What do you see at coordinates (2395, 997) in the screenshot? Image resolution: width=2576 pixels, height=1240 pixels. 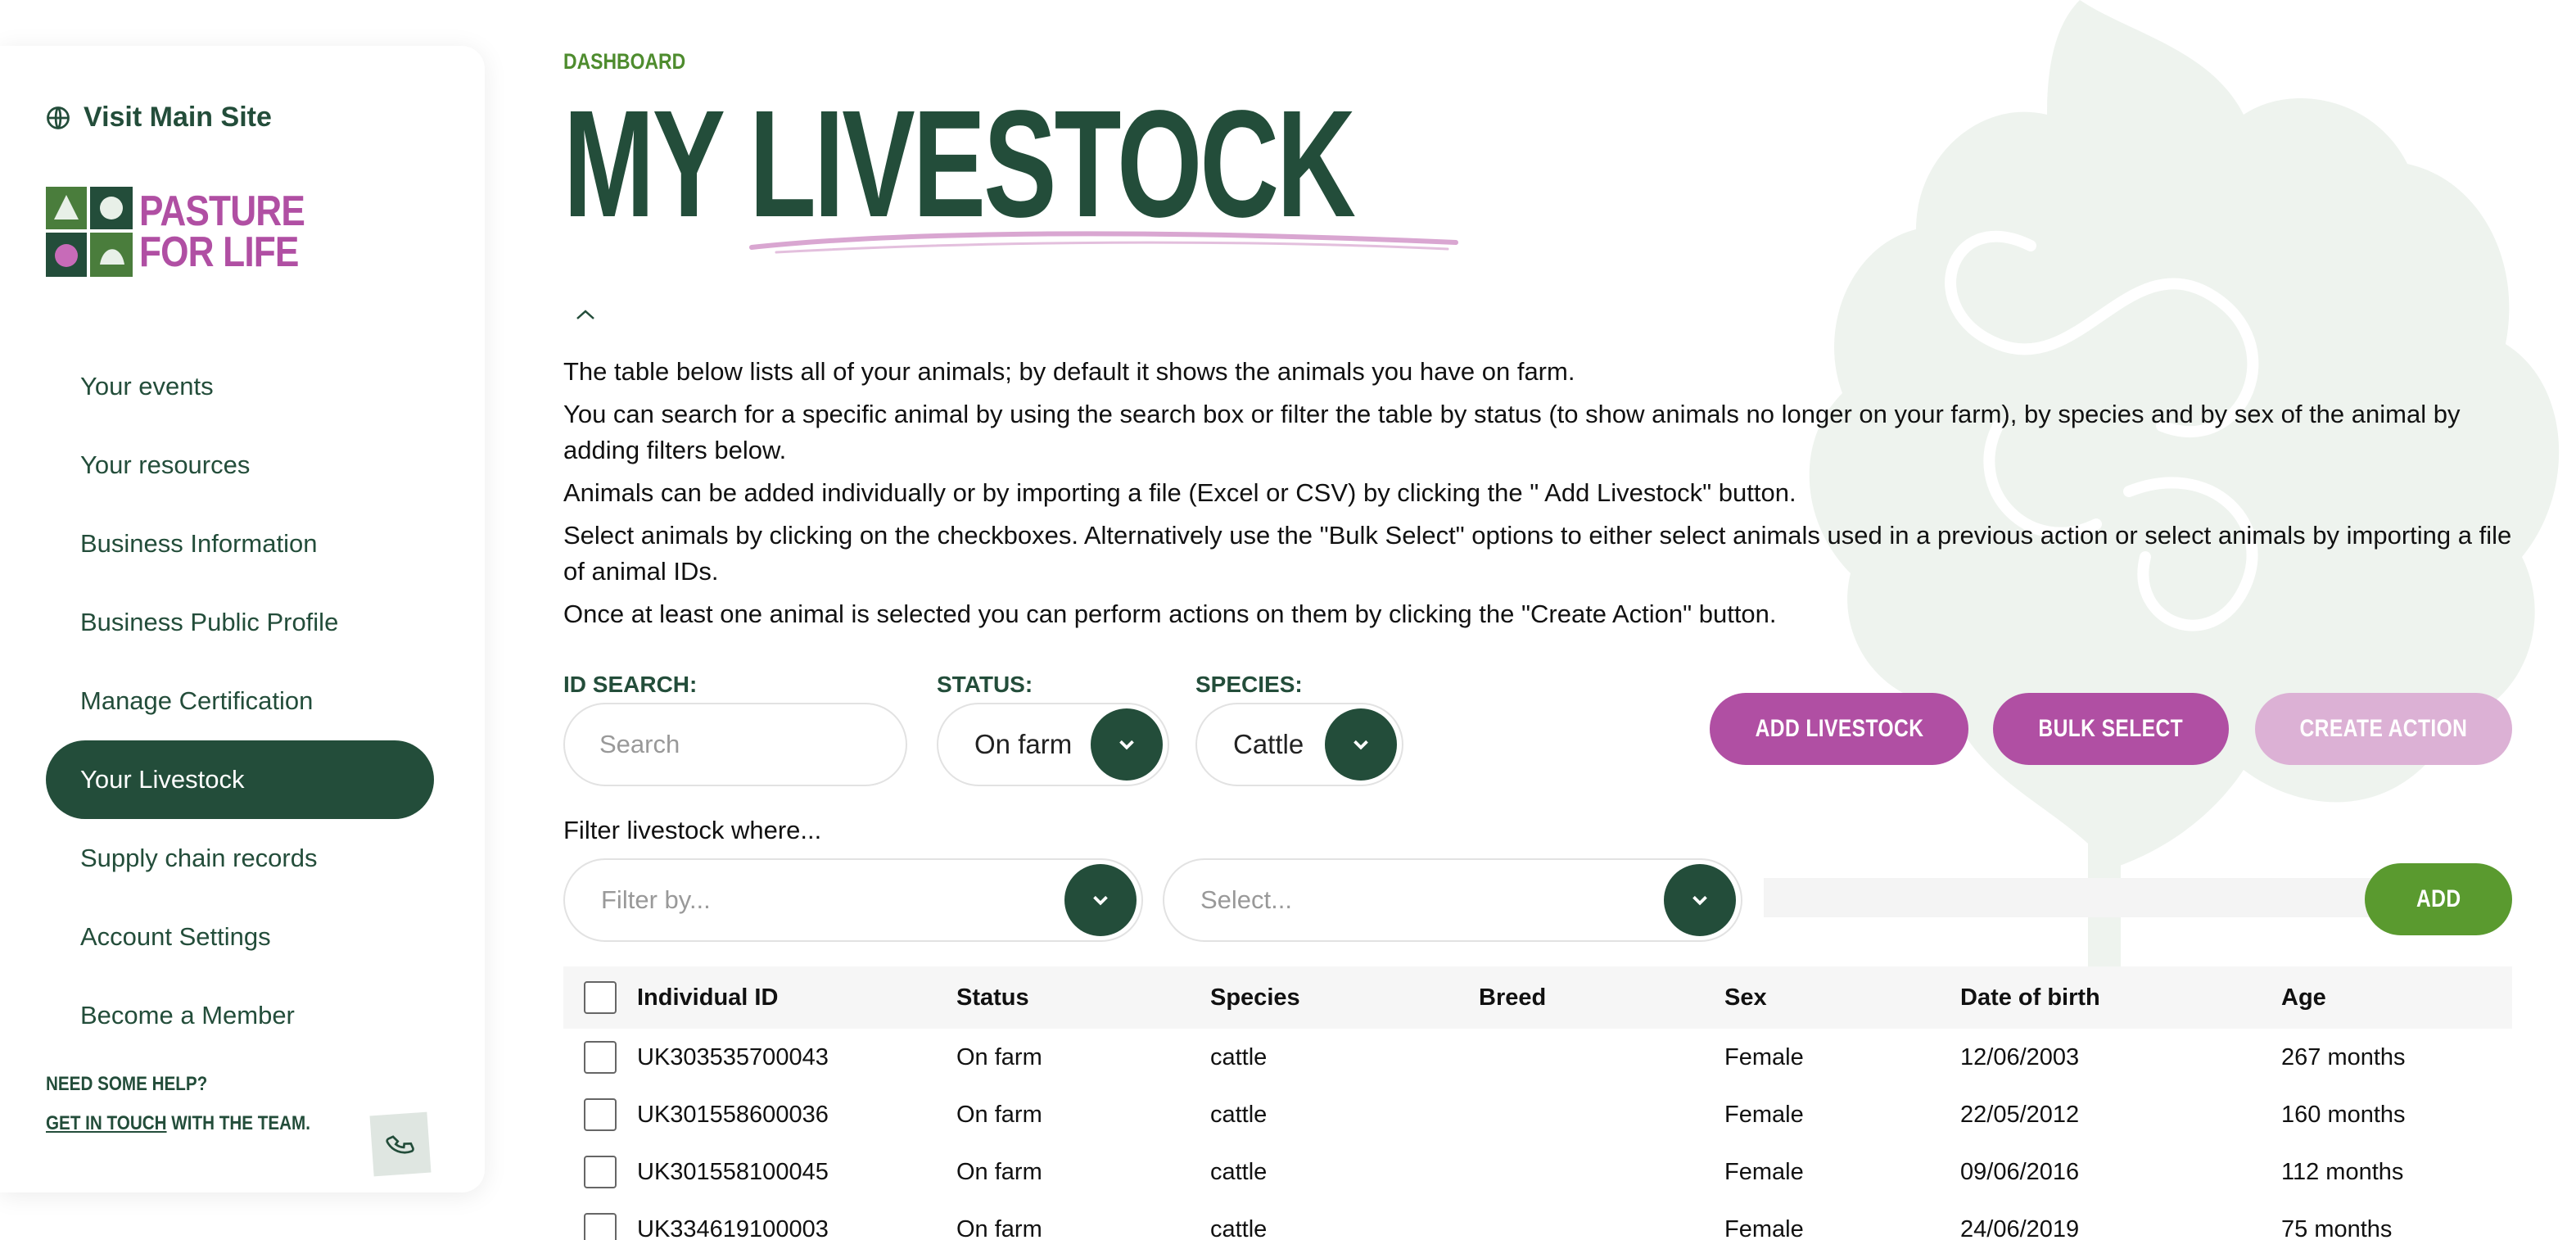 I see `column-header-age: Age` at bounding box center [2395, 997].